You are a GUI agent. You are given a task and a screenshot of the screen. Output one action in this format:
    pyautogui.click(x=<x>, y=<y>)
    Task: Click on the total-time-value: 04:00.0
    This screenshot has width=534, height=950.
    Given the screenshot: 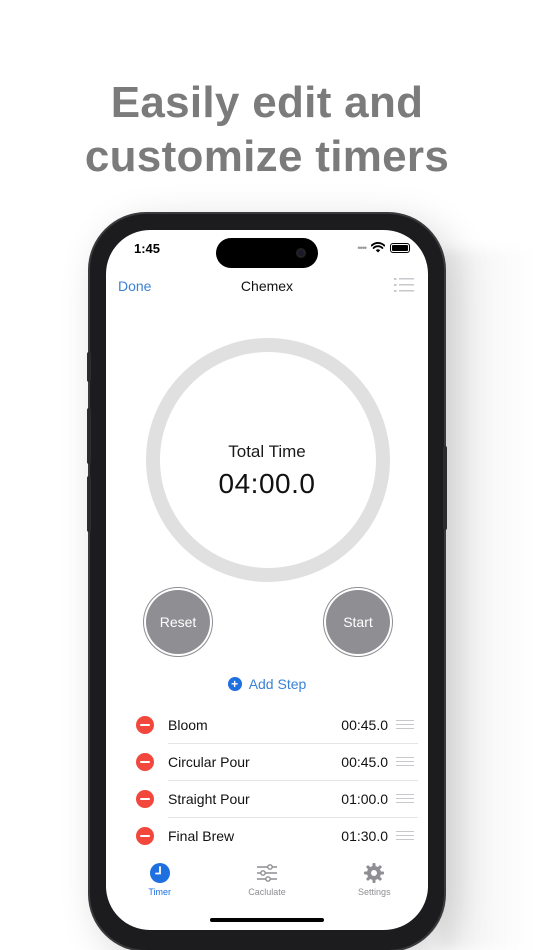 What is the action you would take?
    pyautogui.click(x=267, y=483)
    